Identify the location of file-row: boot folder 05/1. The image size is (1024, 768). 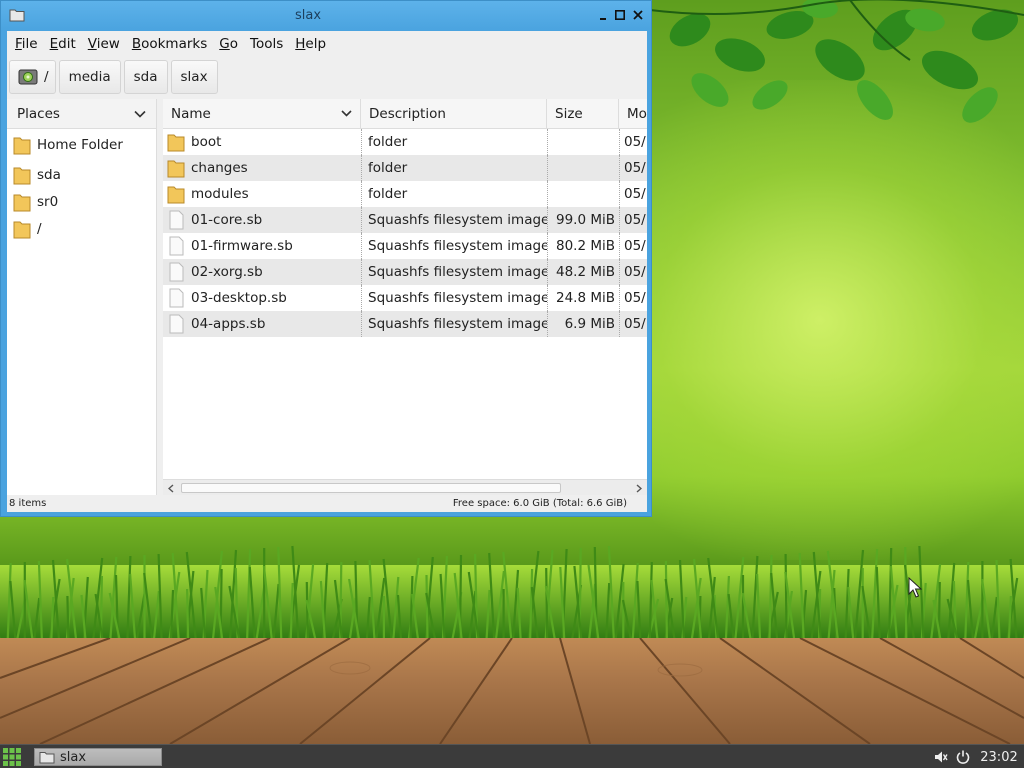
(405, 142).